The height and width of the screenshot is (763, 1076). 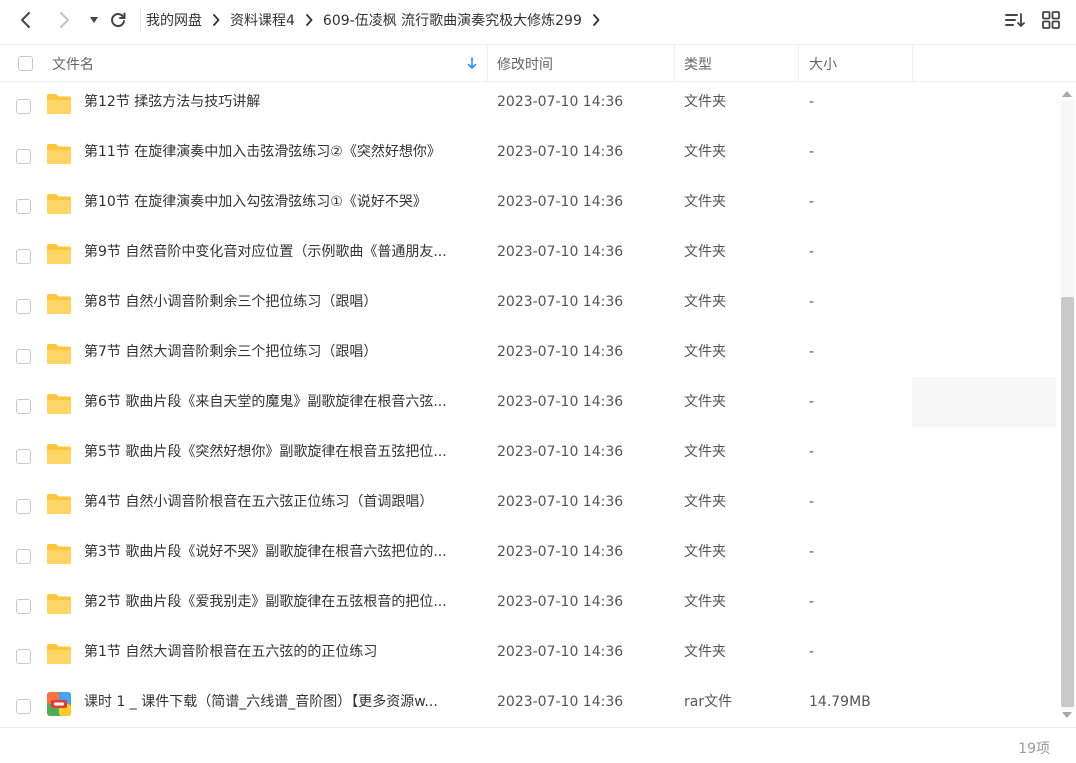 I want to click on history-dropdown-button, so click(x=94, y=20).